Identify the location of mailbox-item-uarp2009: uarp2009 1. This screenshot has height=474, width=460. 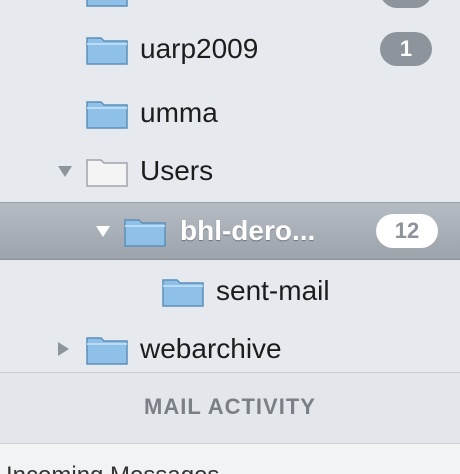
(230, 49).